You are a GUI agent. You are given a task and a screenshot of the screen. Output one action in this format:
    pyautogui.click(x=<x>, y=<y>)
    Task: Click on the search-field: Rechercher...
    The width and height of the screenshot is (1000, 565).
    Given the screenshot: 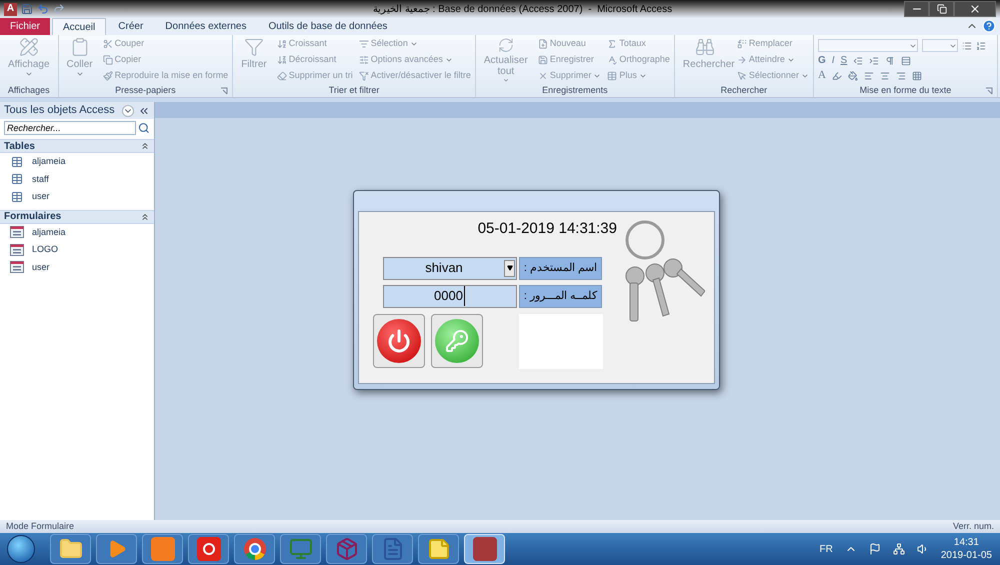 What is the action you would take?
    pyautogui.click(x=70, y=128)
    